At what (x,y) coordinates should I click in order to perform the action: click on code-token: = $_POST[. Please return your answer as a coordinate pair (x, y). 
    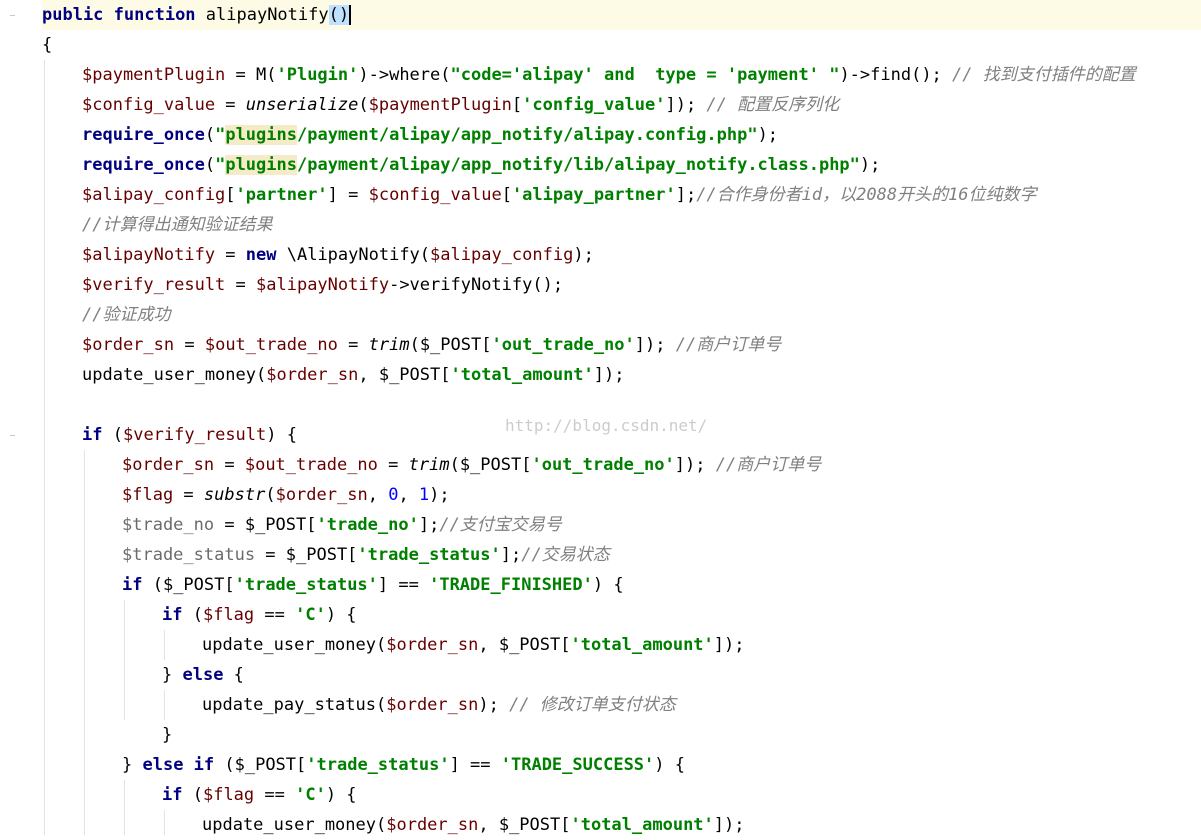
    Looking at the image, I should click on (306, 555).